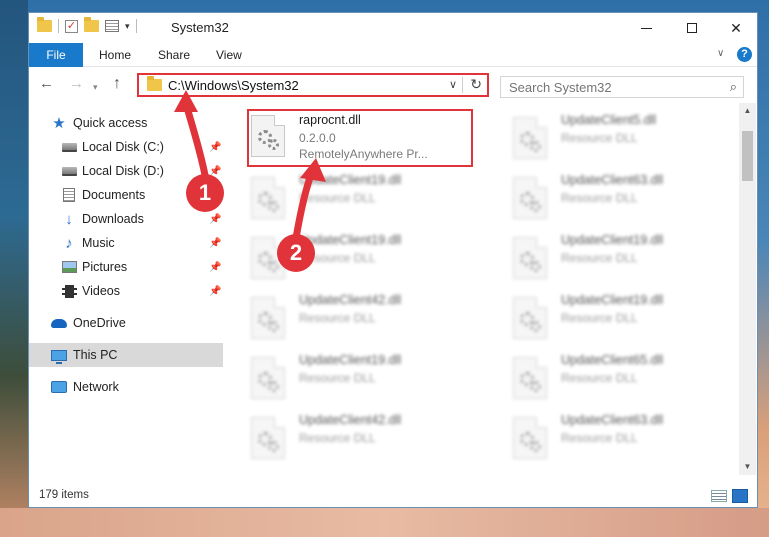 The width and height of the screenshot is (769, 537). What do you see at coordinates (14, 268) in the screenshot?
I see `desktop-background-left` at bounding box center [14, 268].